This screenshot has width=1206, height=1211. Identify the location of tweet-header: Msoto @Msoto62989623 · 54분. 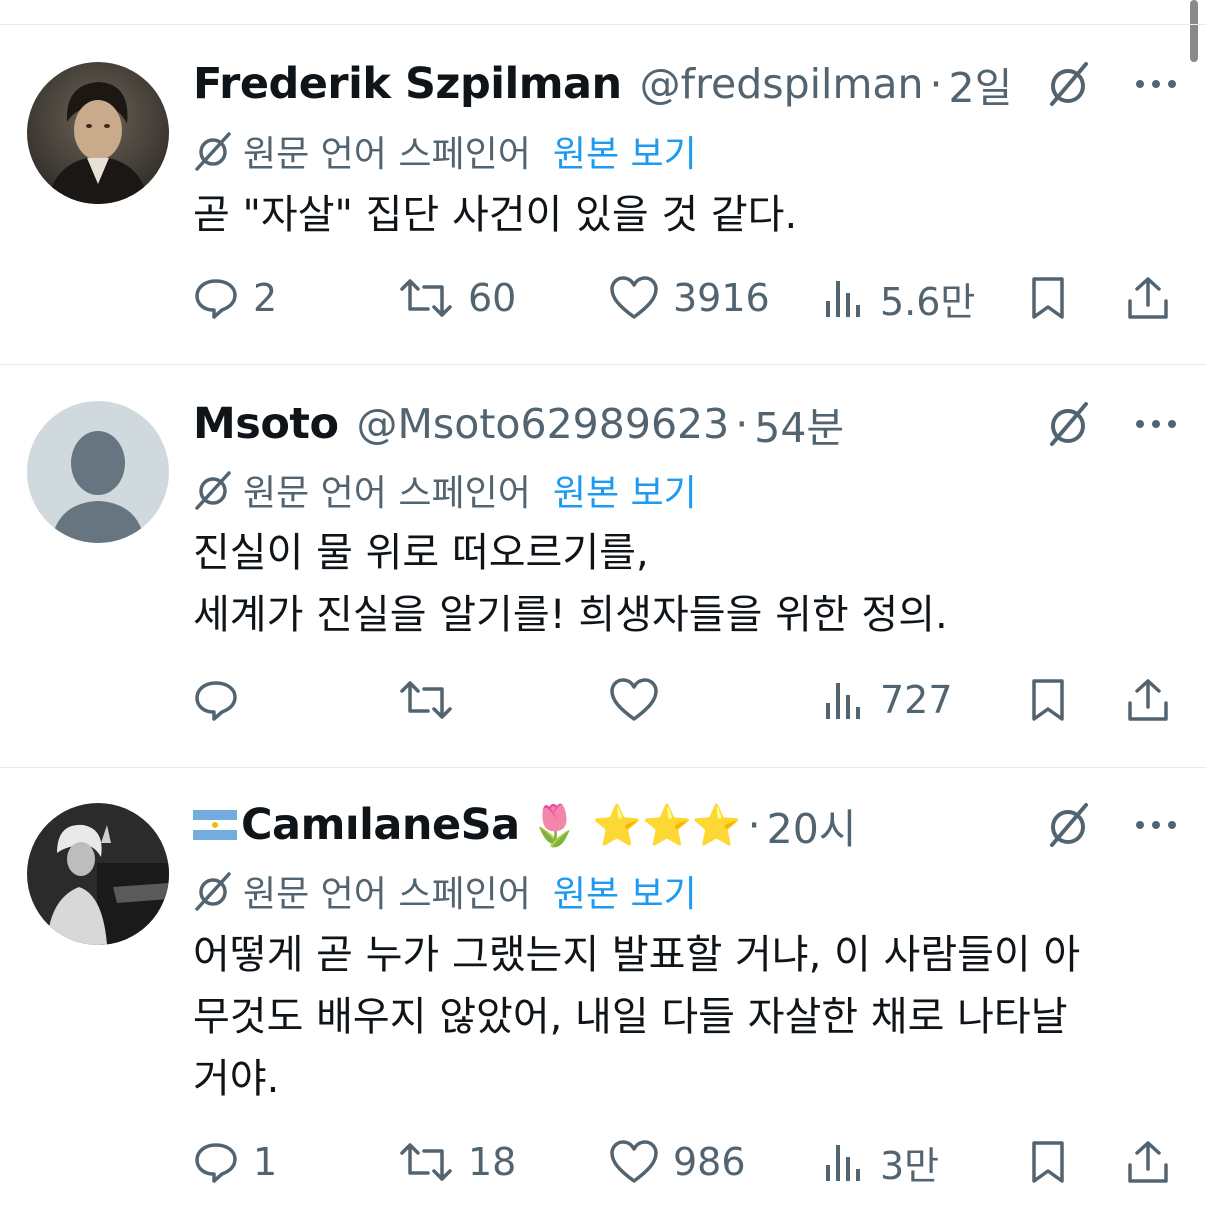
(699, 424).